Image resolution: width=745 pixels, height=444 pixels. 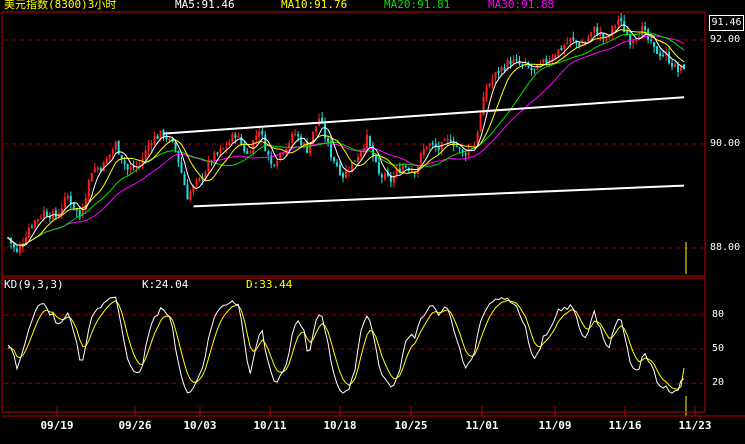 What do you see at coordinates (417, 5) in the screenshot?
I see `ma20-label: MA20:91.81` at bounding box center [417, 5].